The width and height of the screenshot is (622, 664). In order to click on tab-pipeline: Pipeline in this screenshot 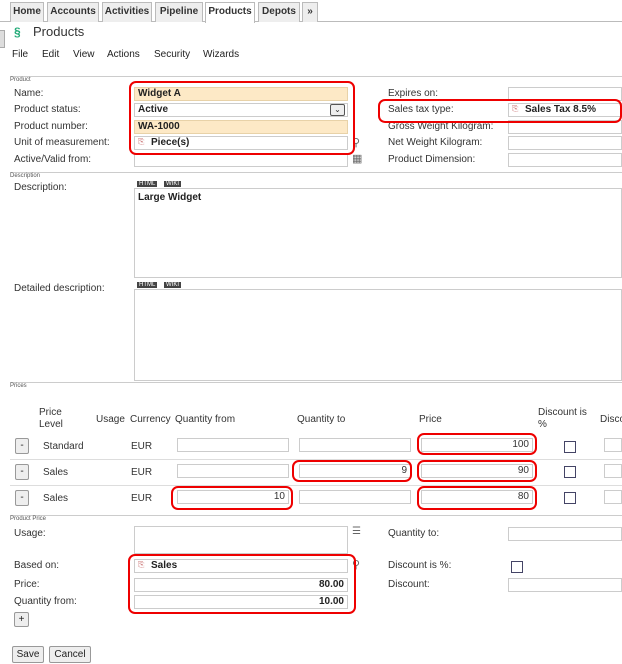, I will do `click(179, 12)`.